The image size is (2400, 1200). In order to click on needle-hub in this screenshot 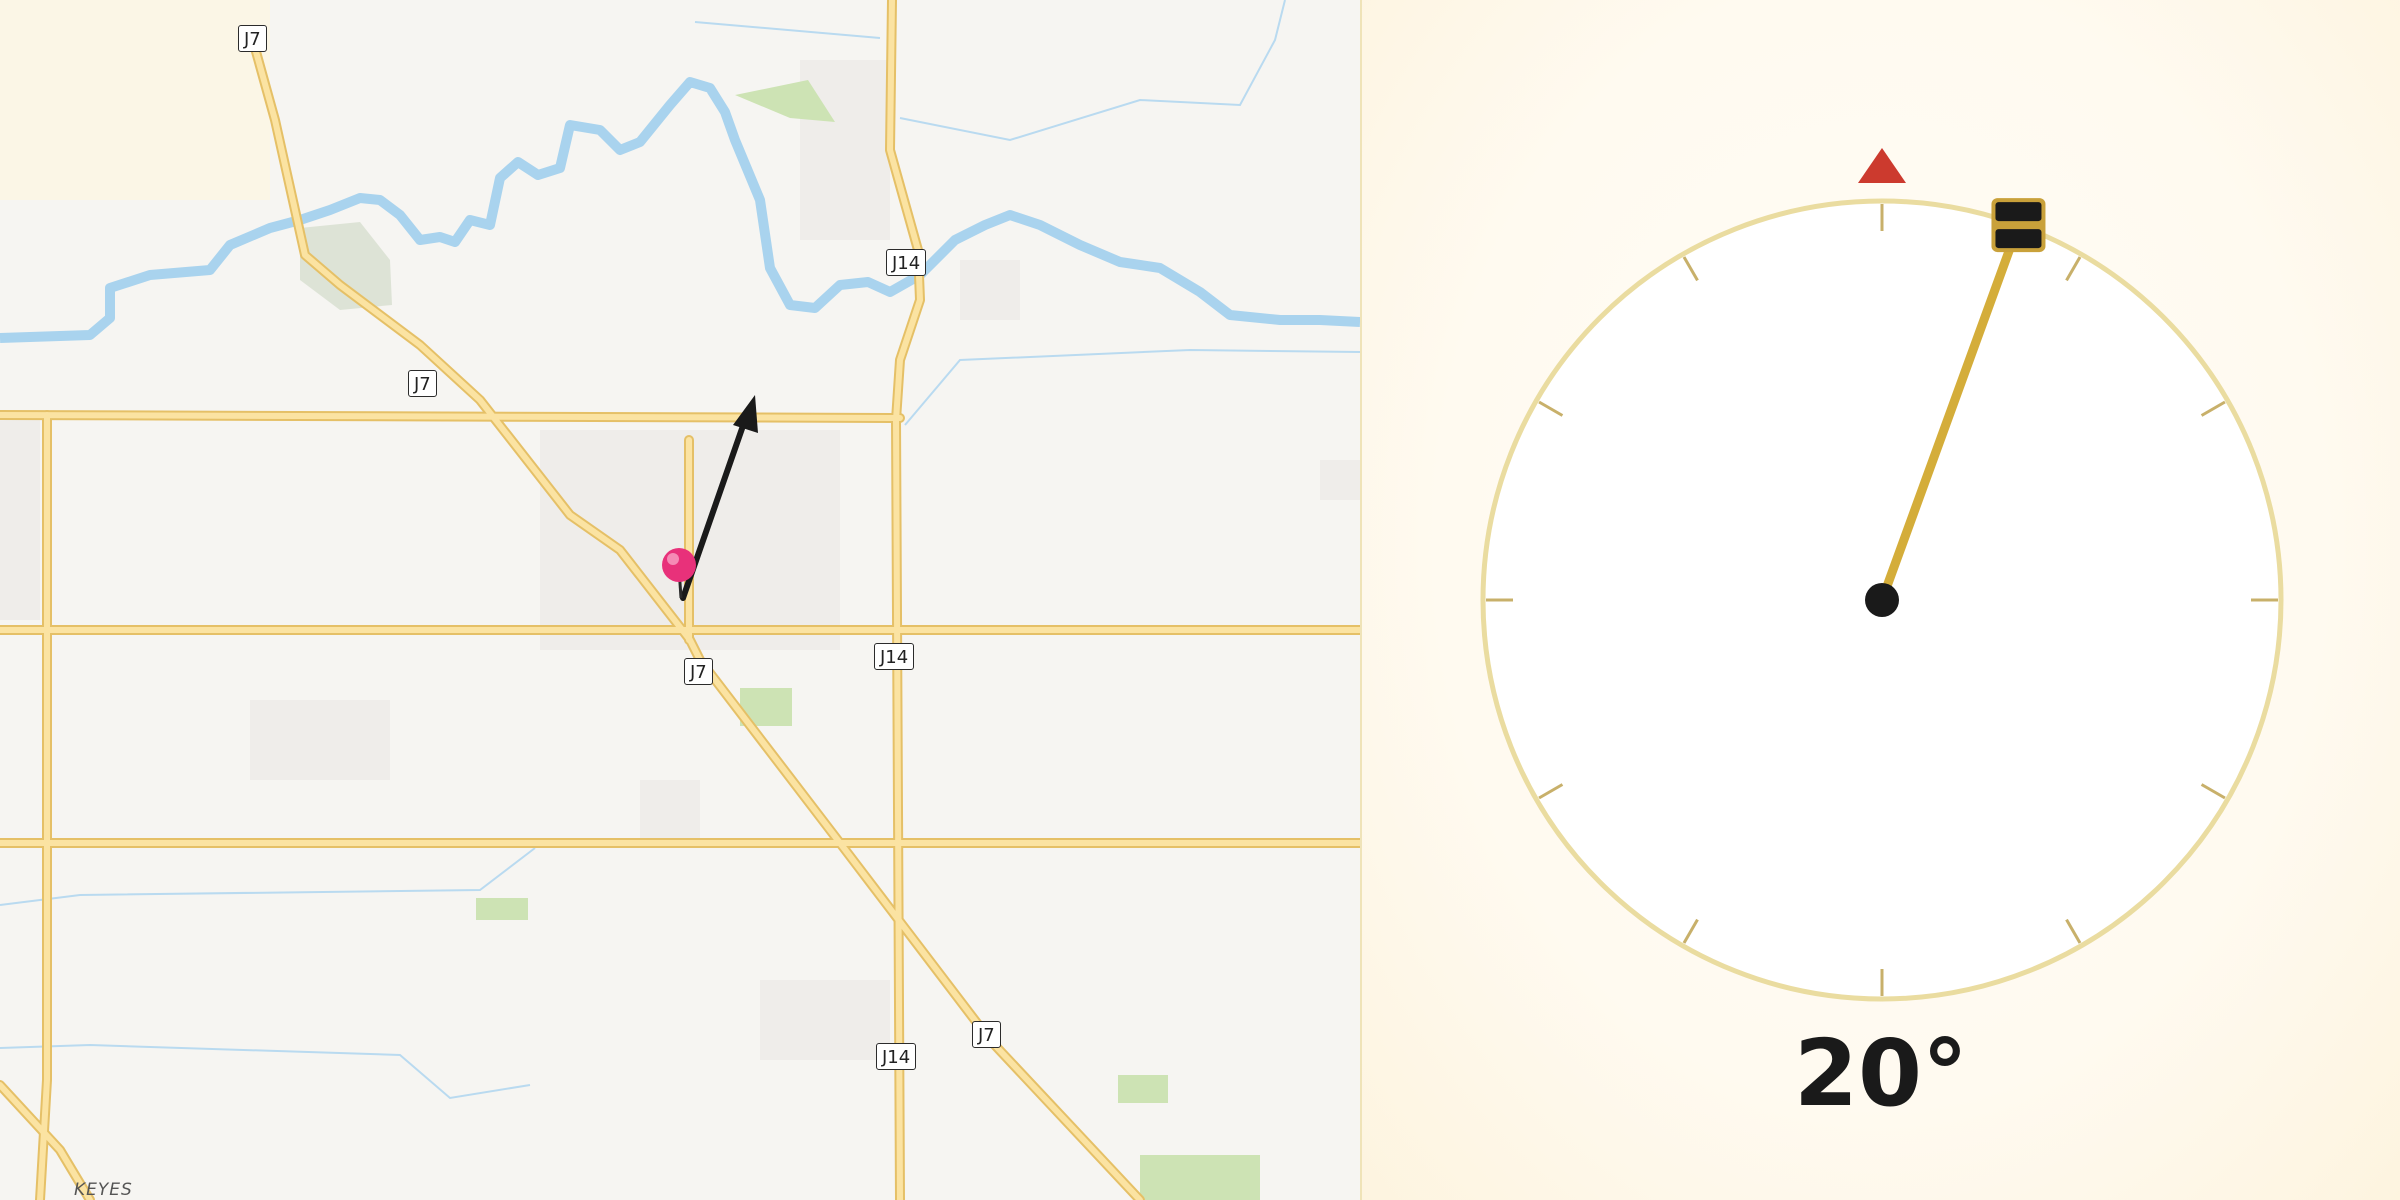, I will do `click(1882, 600)`.